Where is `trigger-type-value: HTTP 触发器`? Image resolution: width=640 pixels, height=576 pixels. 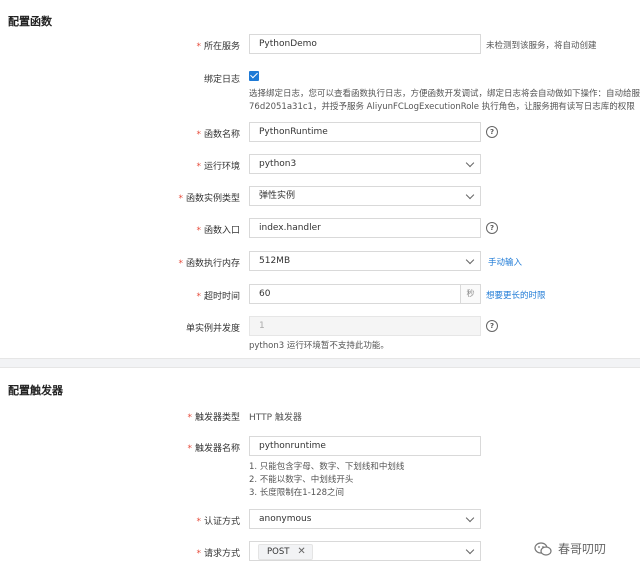
trigger-type-value: HTTP 触发器 is located at coordinates (275, 418).